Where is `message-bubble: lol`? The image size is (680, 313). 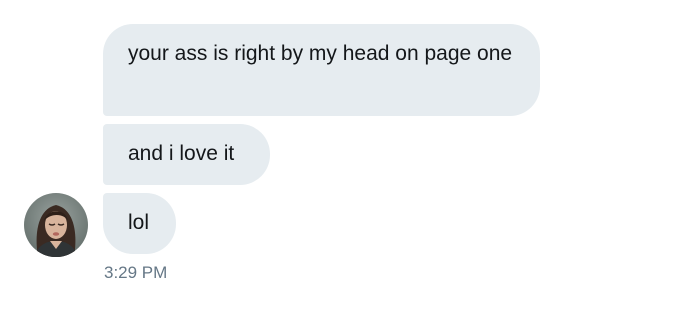
message-bubble: lol is located at coordinates (139, 223).